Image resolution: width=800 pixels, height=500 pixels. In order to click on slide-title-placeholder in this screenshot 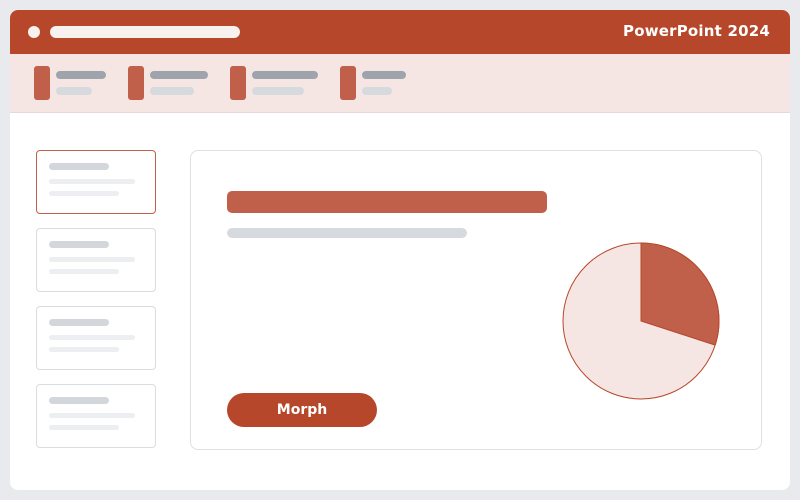, I will do `click(387, 202)`.